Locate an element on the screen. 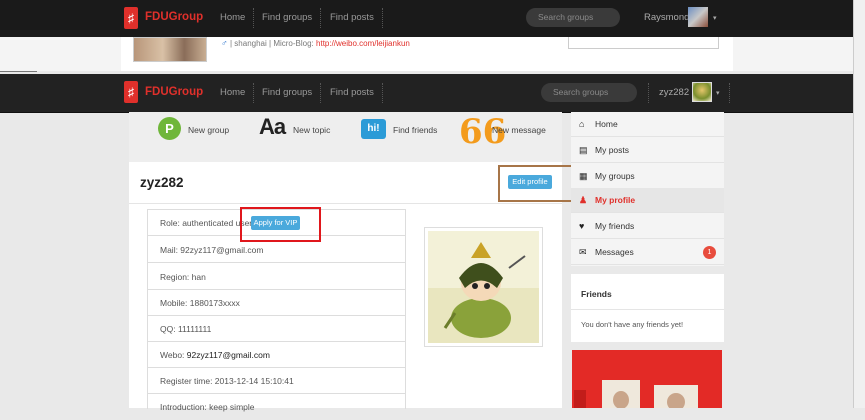 The image size is (865, 420). qq-text: QQ: 11111111 is located at coordinates (186, 329).